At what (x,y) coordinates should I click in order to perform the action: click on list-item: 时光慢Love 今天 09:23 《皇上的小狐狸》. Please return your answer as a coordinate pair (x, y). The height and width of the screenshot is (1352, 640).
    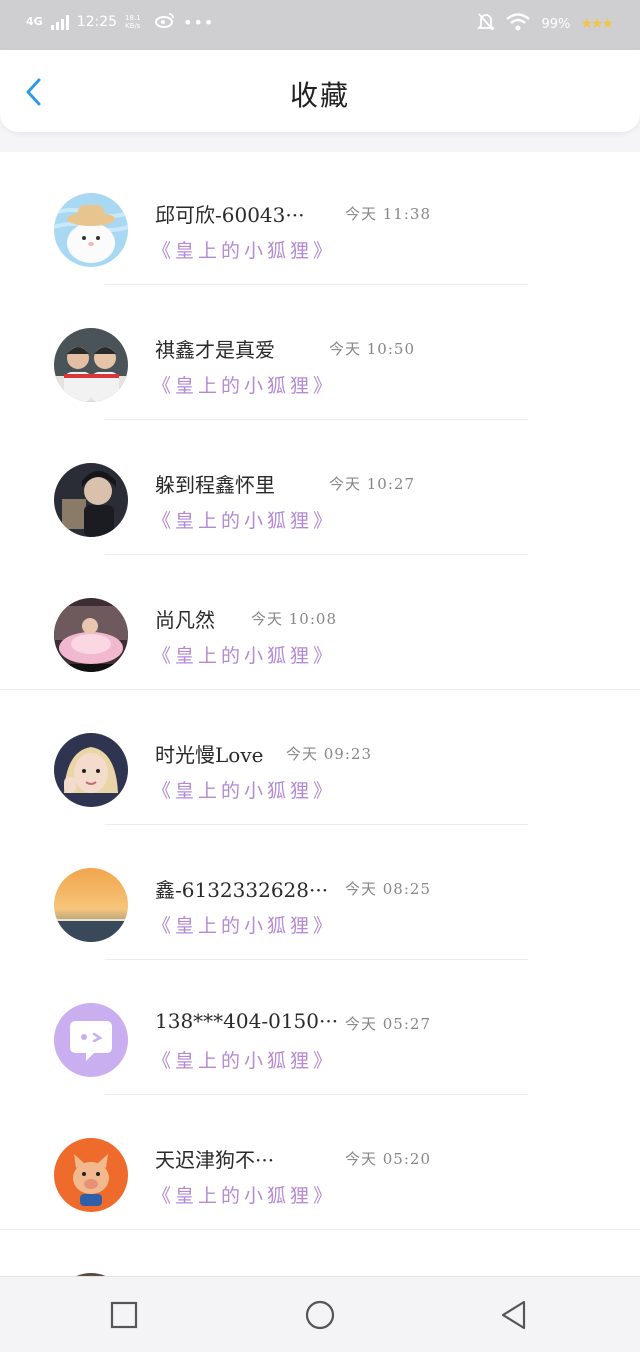
    Looking at the image, I should click on (320, 759).